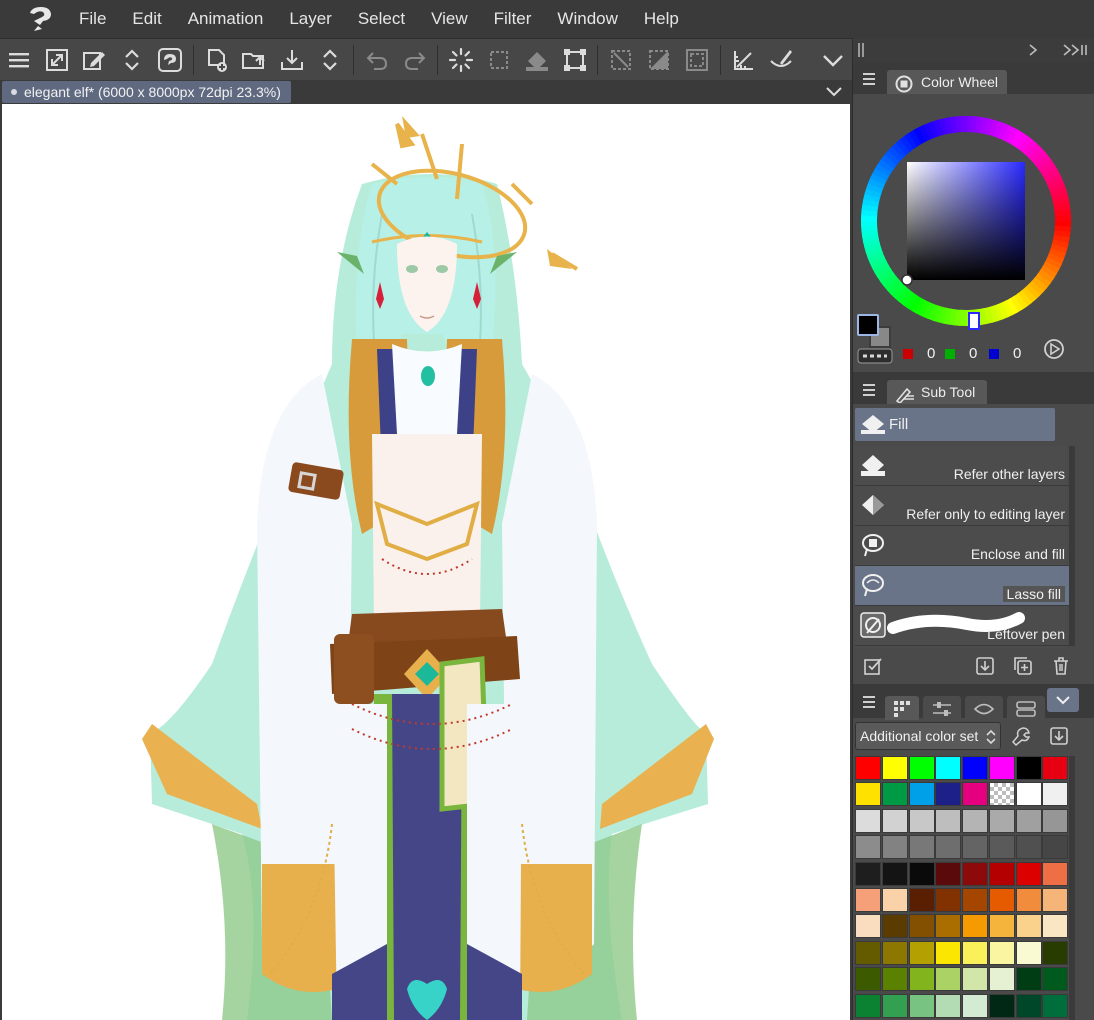 The width and height of the screenshot is (1094, 1020). Describe the element at coordinates (984, 708) in the screenshot. I see `tab-intermediate-color` at that location.